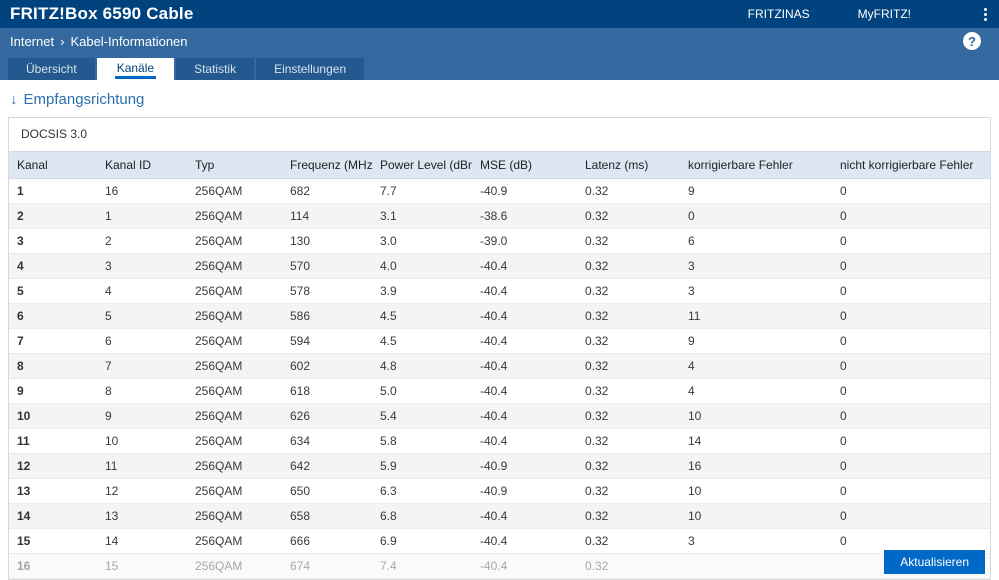 Image resolution: width=999 pixels, height=580 pixels. I want to click on table-cell: 602, so click(327, 366).